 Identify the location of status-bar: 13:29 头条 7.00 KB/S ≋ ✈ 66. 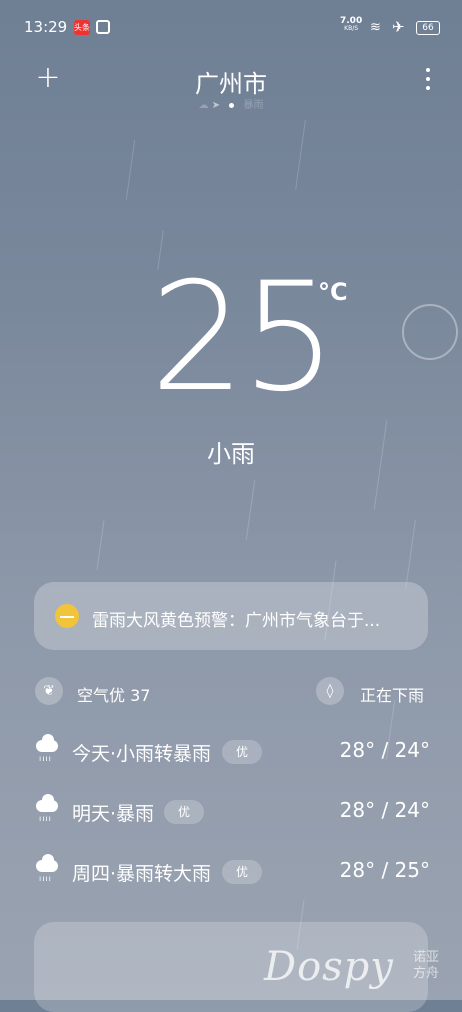
(231, 28).